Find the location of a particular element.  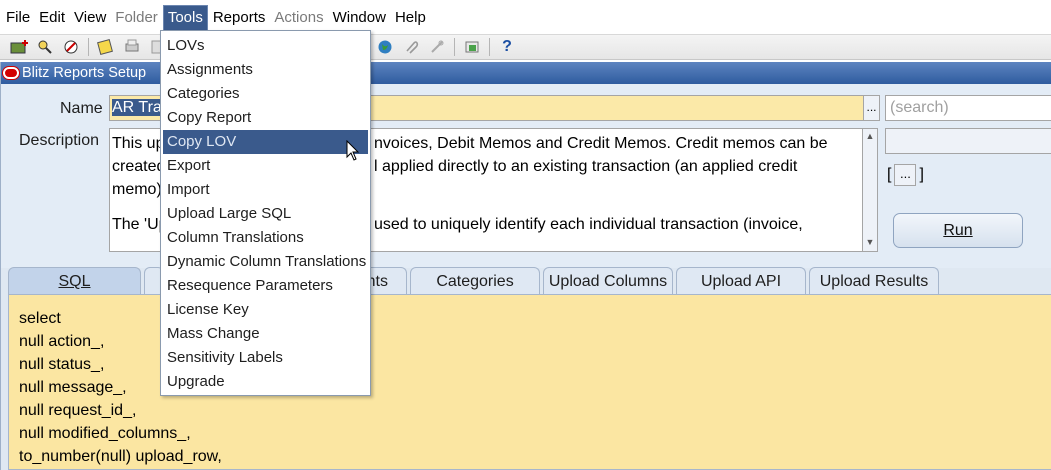

translations-icon is located at coordinates (385, 47).